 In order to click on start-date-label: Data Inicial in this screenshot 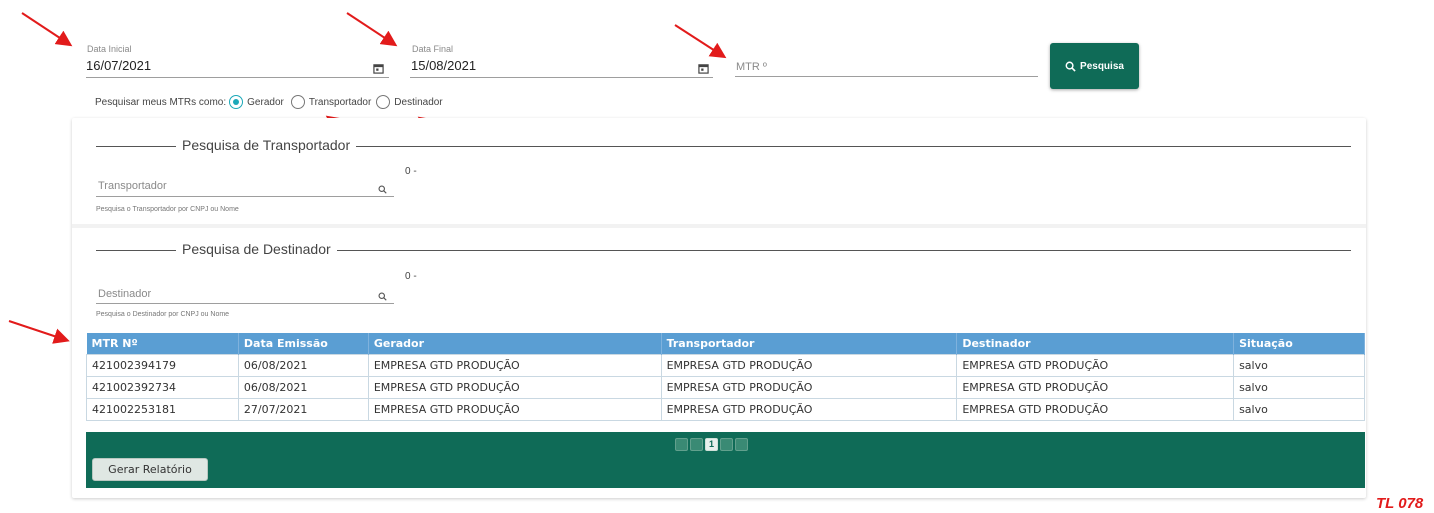, I will do `click(109, 49)`.